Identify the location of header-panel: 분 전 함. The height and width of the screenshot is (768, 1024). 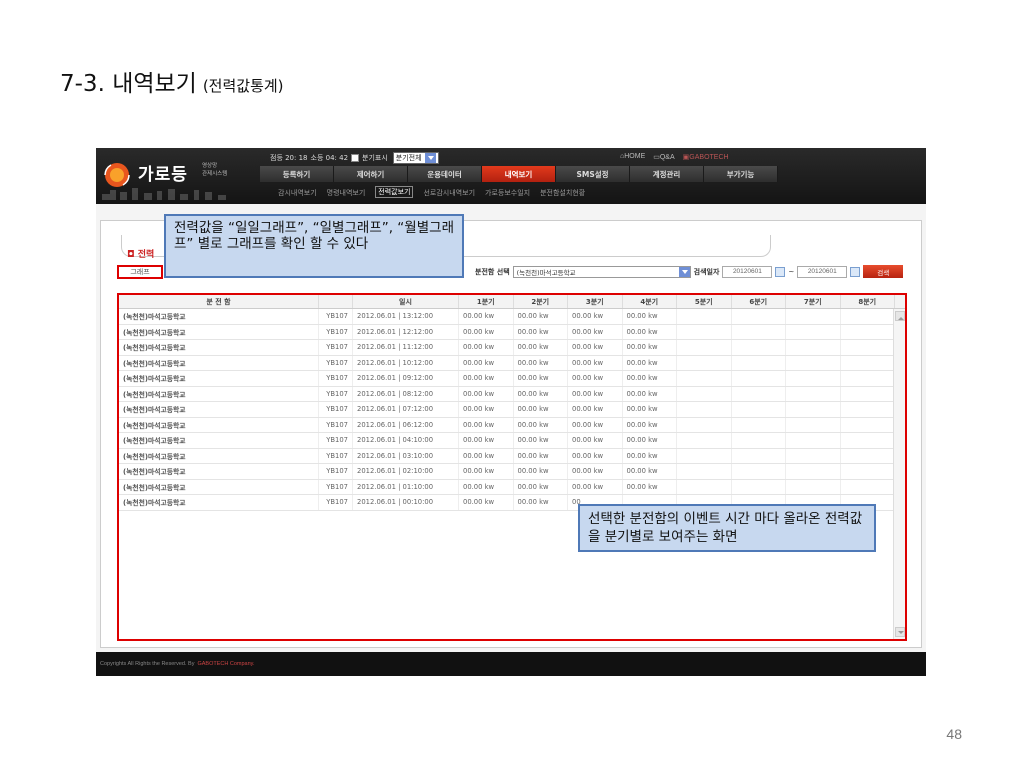
(219, 301).